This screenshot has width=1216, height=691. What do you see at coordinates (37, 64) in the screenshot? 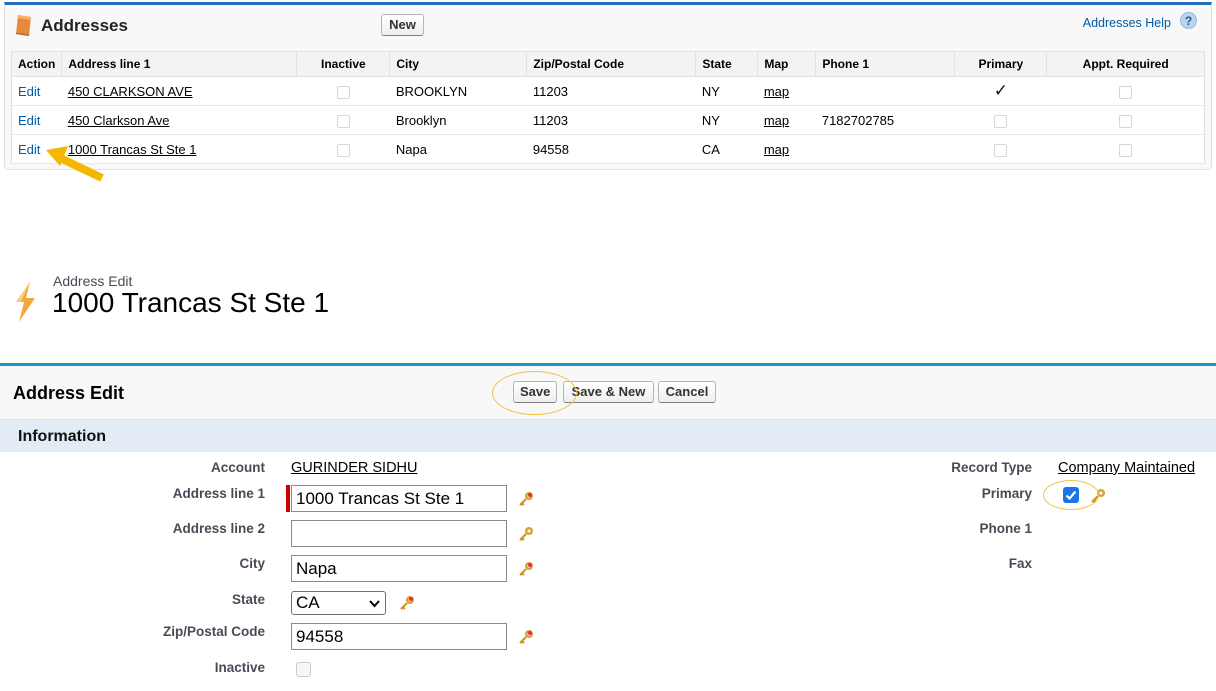
I see `column-header: Action` at bounding box center [37, 64].